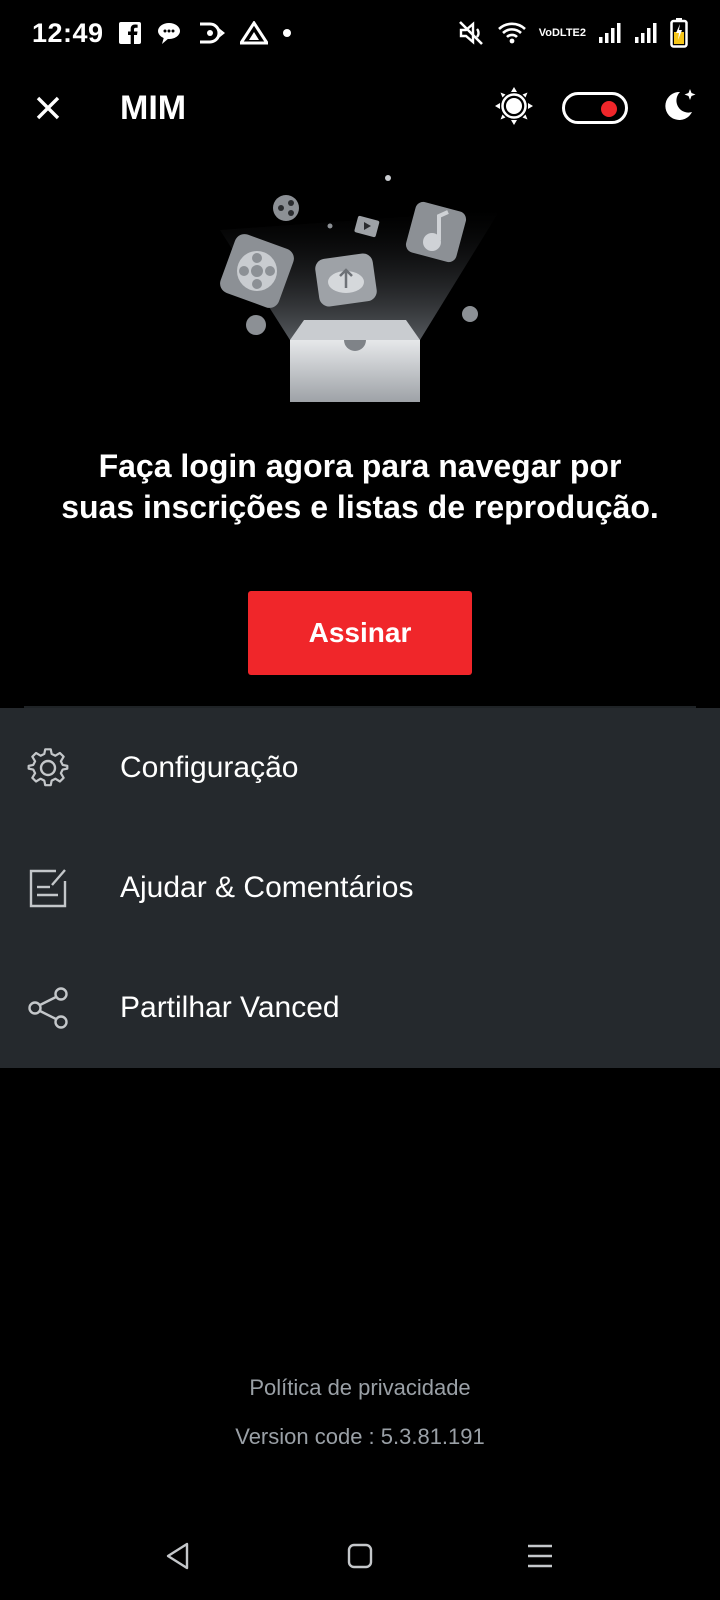 Image resolution: width=720 pixels, height=1600 pixels. What do you see at coordinates (360, 1008) in the screenshot?
I see `menu-item-share: Partilhar Vanced` at bounding box center [360, 1008].